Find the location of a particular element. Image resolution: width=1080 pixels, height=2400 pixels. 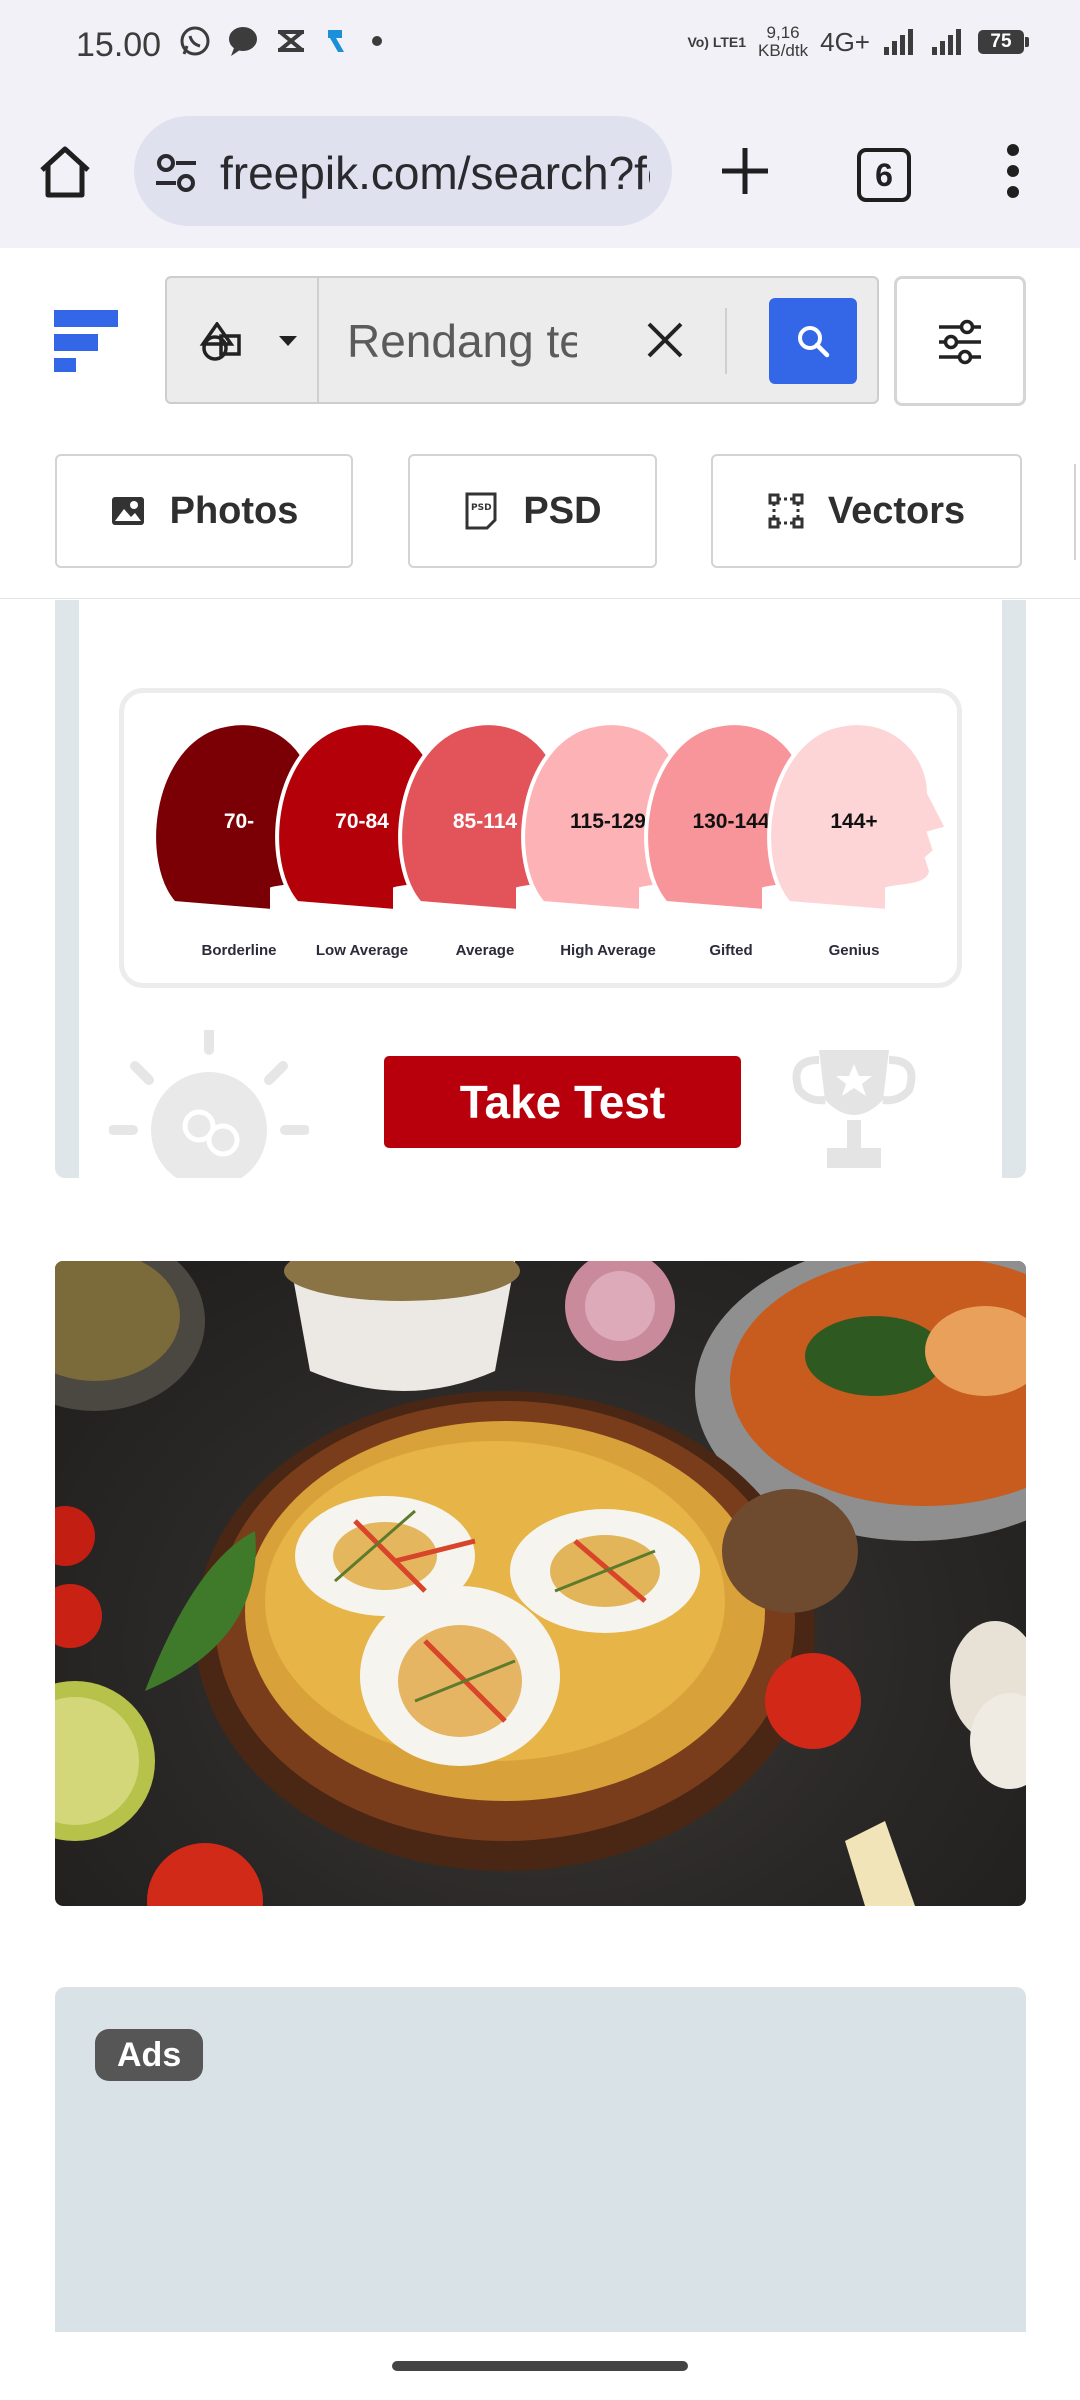

iq-category-label: Genius is located at coordinates (854, 950).